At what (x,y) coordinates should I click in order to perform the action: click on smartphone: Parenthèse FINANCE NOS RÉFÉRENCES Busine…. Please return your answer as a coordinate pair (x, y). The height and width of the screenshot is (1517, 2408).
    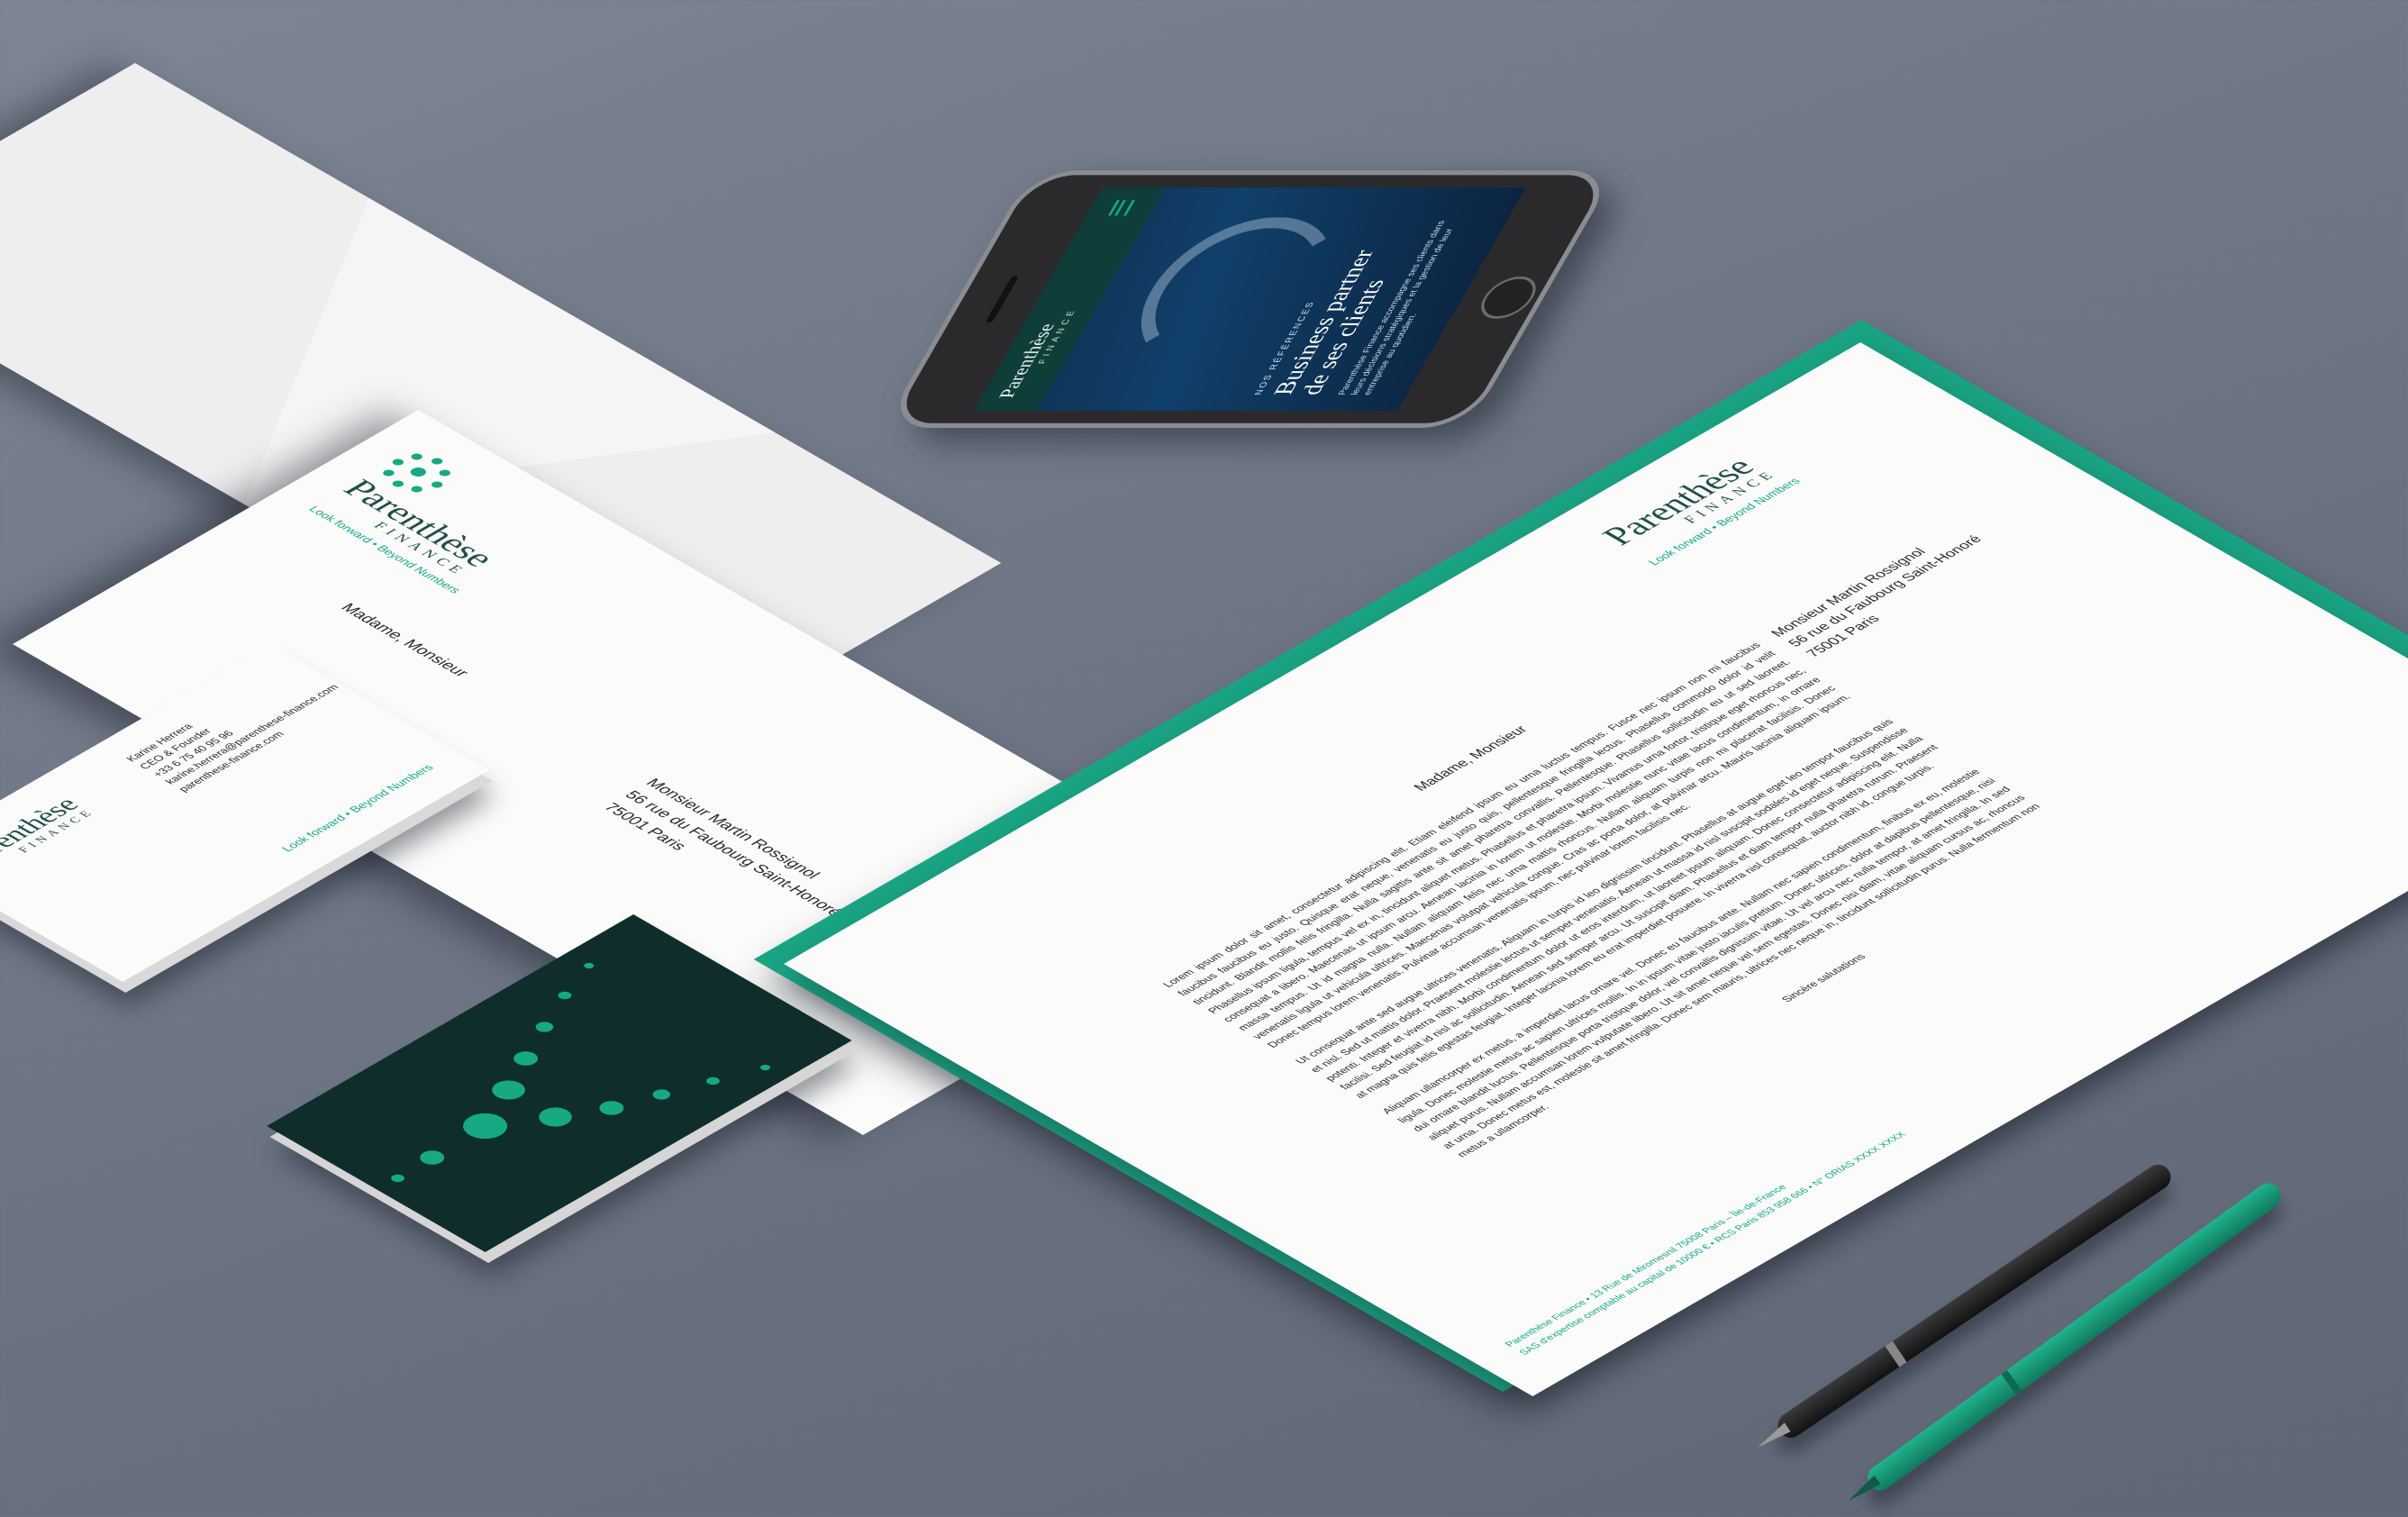
    Looking at the image, I should click on (1249, 299).